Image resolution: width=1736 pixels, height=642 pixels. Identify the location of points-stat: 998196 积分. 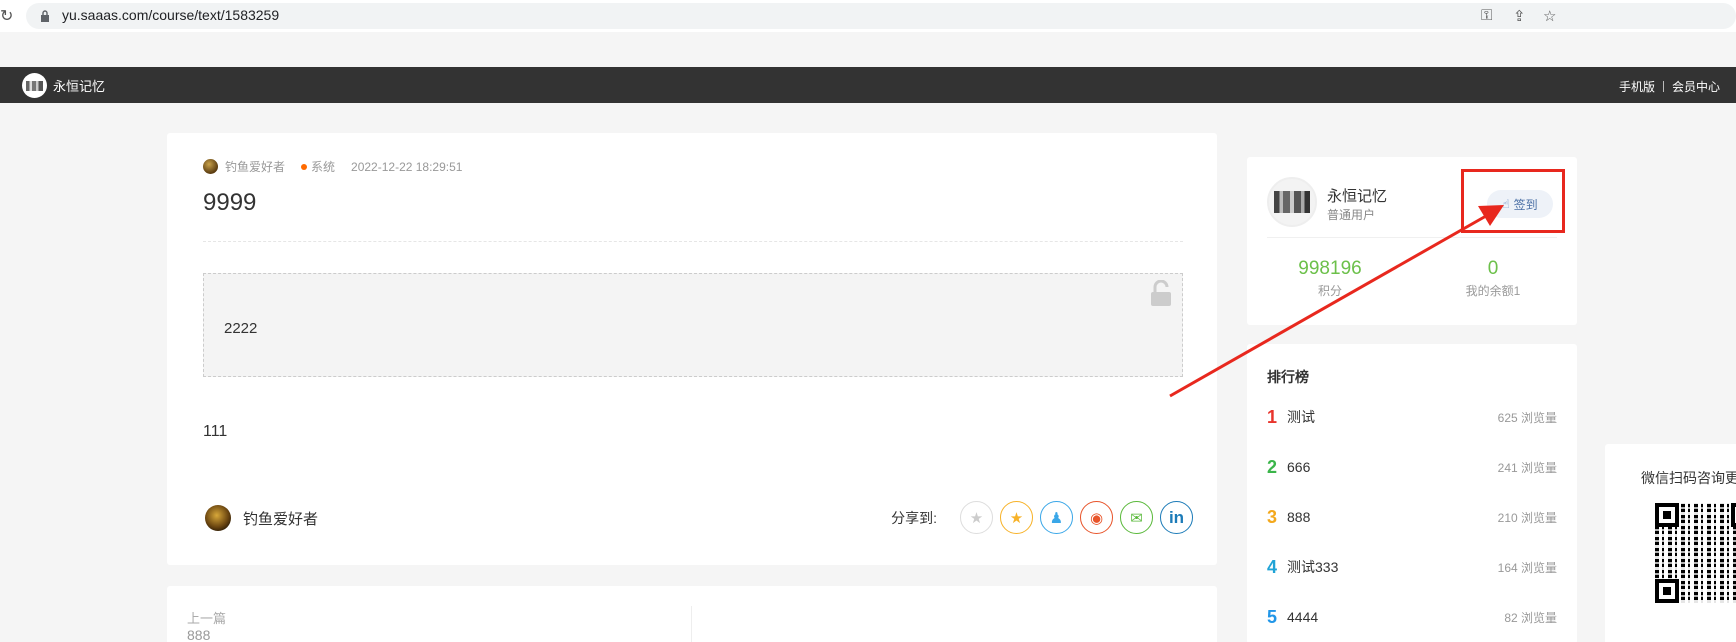
(1330, 278).